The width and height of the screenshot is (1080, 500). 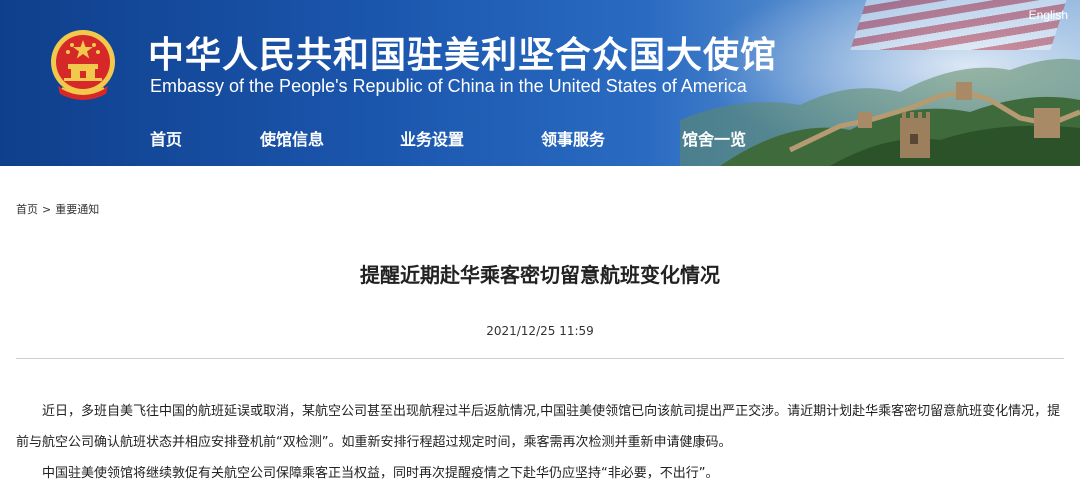 I want to click on main-nav: 首页 使馆信息 业务设置 领事服务 馆舍一览, so click(x=450, y=141).